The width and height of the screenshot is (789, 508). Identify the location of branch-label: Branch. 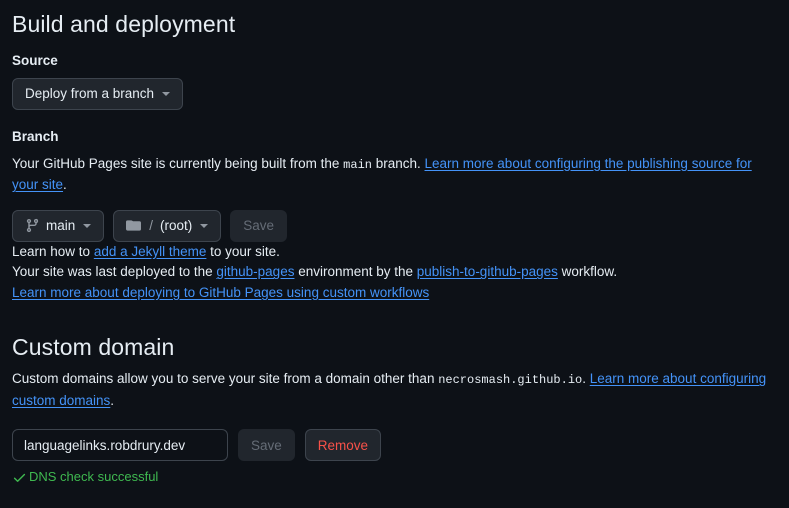
(35, 136).